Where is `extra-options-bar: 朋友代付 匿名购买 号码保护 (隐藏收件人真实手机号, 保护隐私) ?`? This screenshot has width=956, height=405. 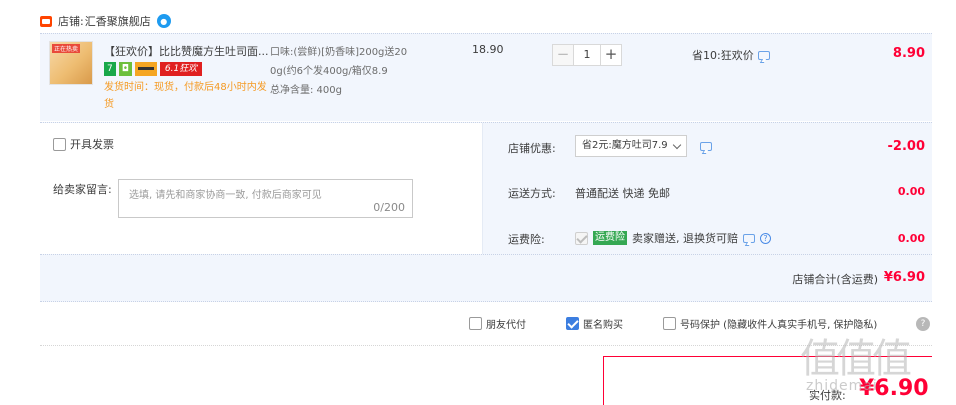 extra-options-bar: 朋友代付 匿名购买 号码保护 (隐藏收件人真实手机号, 保护隐私) ? is located at coordinates (478, 325).